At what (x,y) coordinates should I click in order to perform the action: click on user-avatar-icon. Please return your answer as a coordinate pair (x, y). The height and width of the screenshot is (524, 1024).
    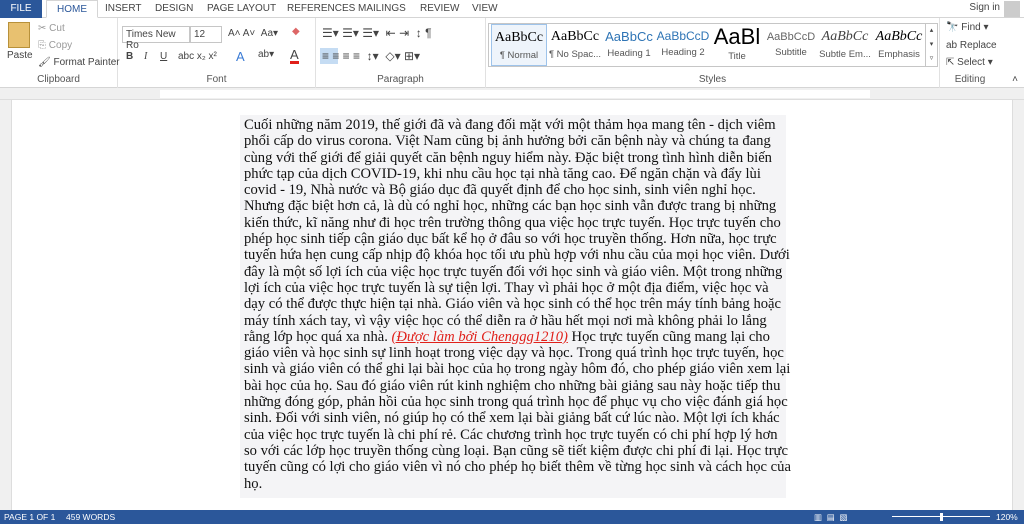
    Looking at the image, I should click on (1012, 9).